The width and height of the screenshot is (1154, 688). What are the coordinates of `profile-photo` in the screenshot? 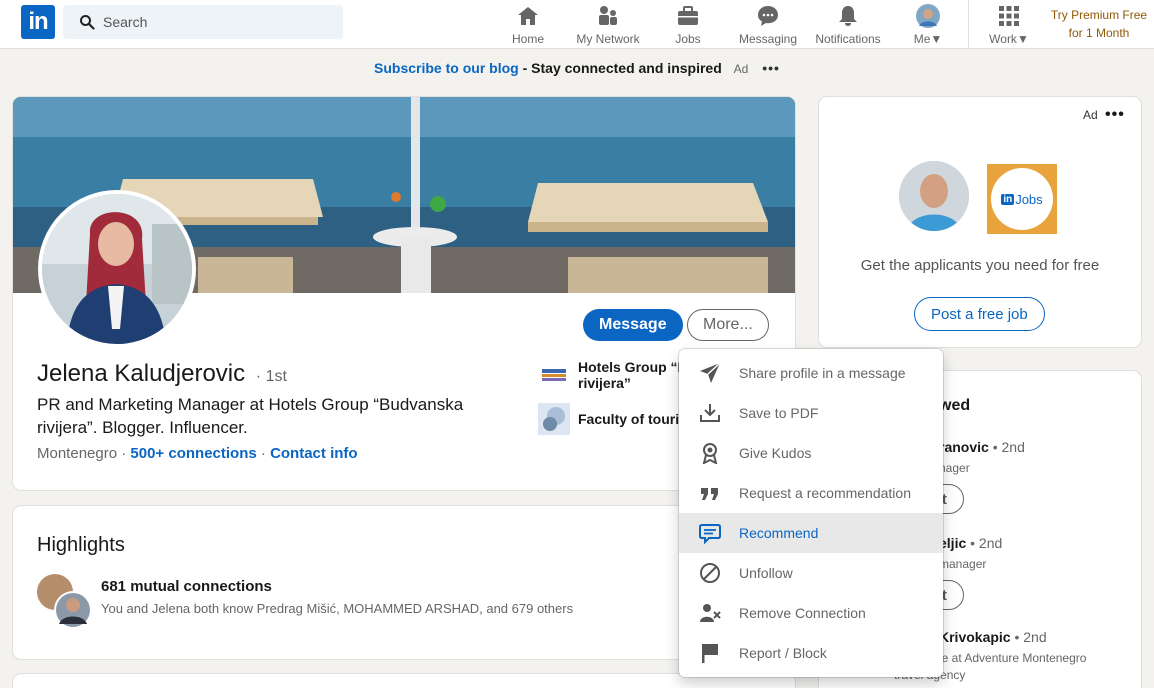 It's located at (117, 269).